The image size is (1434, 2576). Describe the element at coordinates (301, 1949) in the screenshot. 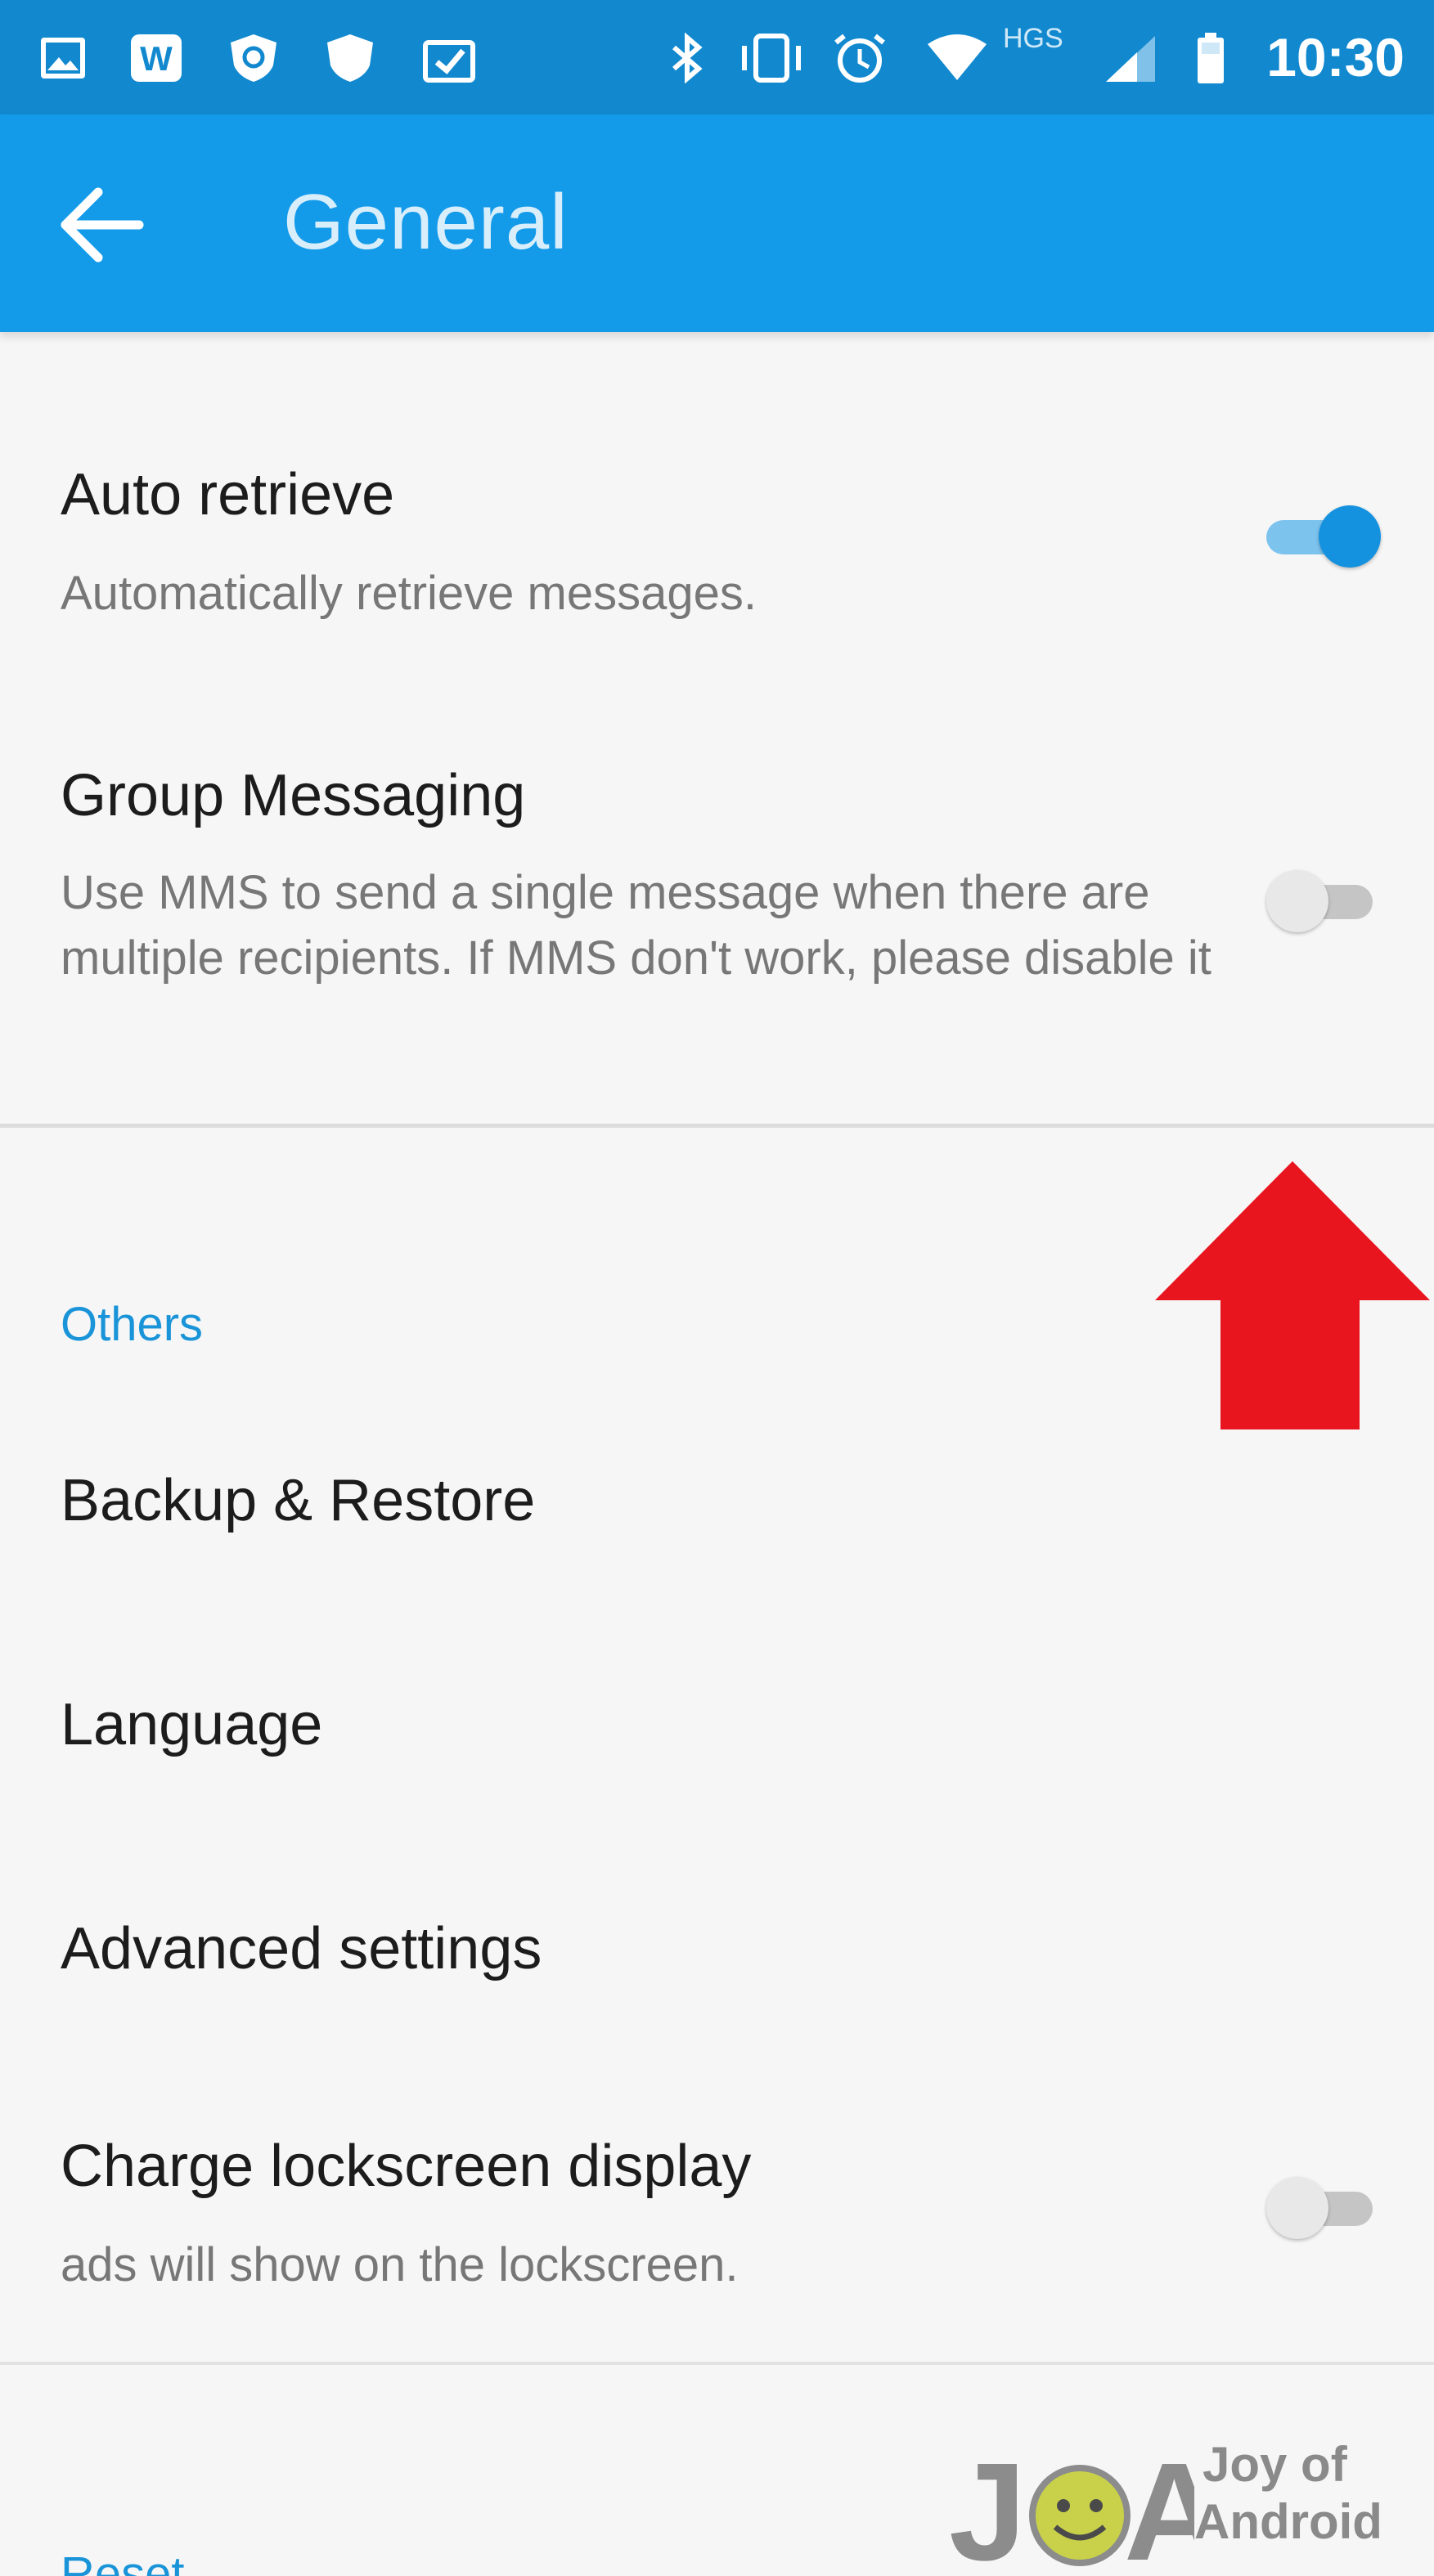

I see `advanced-settings-item: Advanced settings` at that location.